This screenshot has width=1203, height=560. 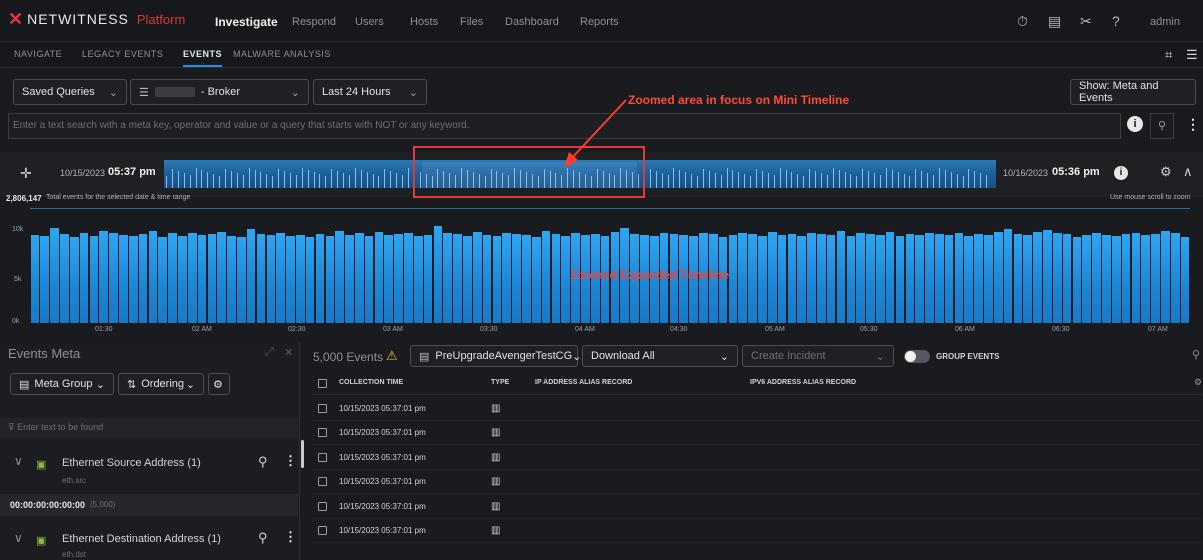 What do you see at coordinates (1166, 172) in the screenshot?
I see `gear-icon: ⚙` at bounding box center [1166, 172].